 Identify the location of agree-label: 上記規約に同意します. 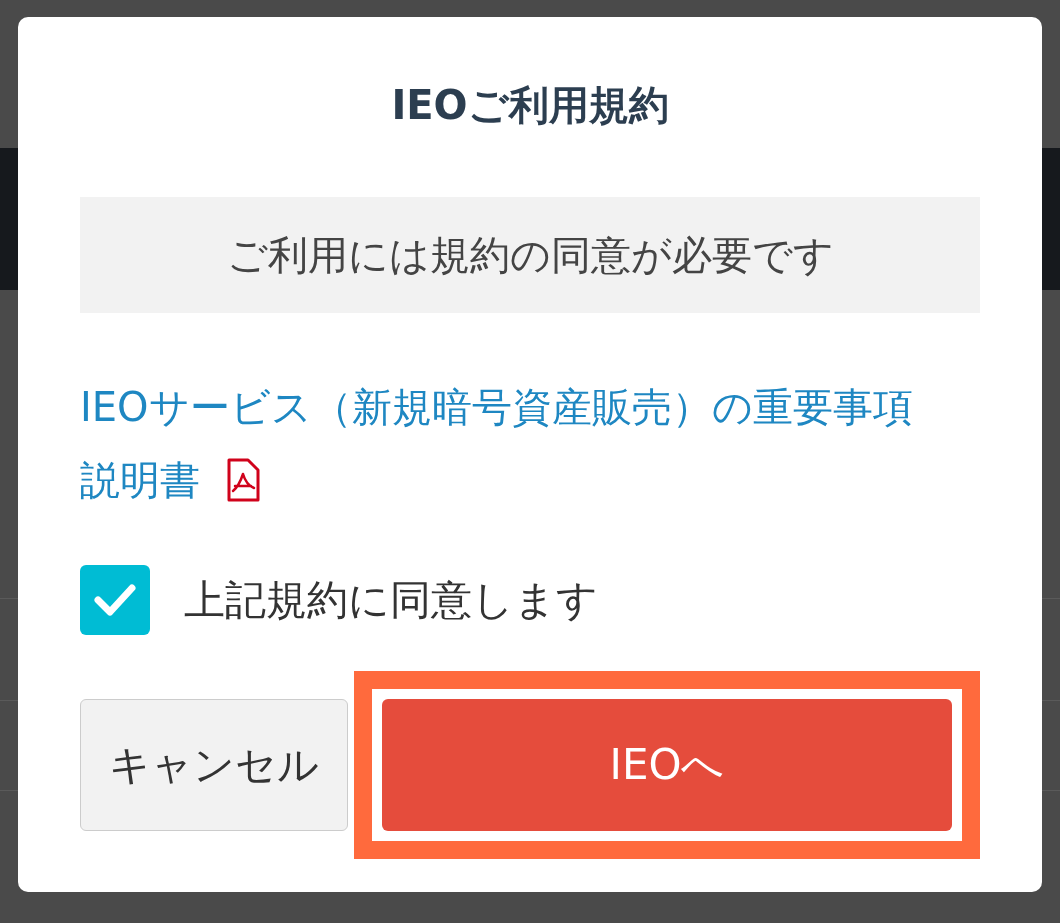
(391, 600).